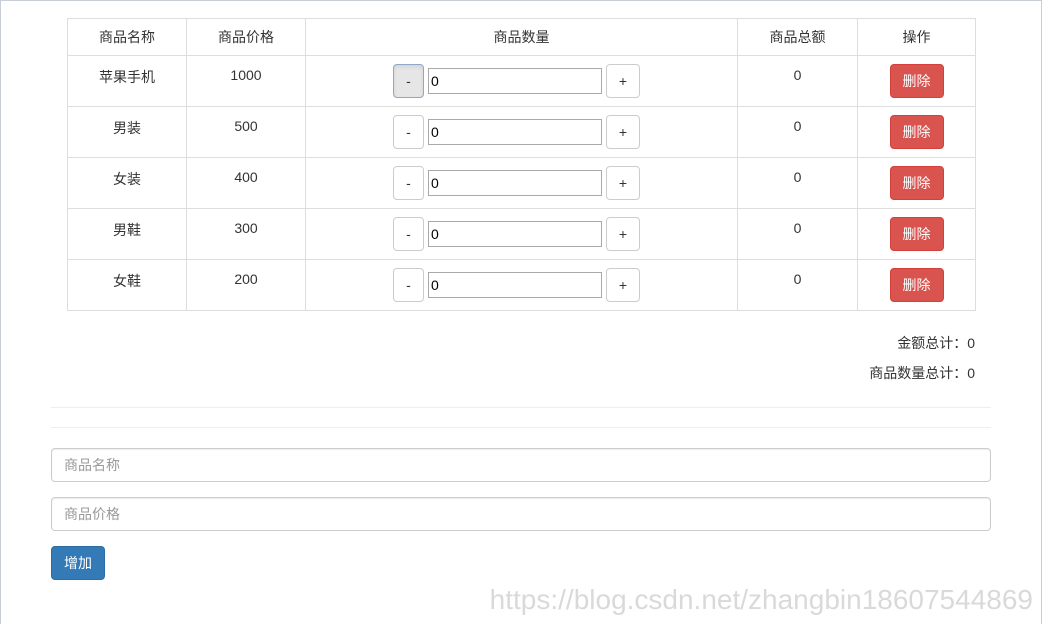 This screenshot has height=624, width=1042. I want to click on product-price: 400, so click(246, 183).